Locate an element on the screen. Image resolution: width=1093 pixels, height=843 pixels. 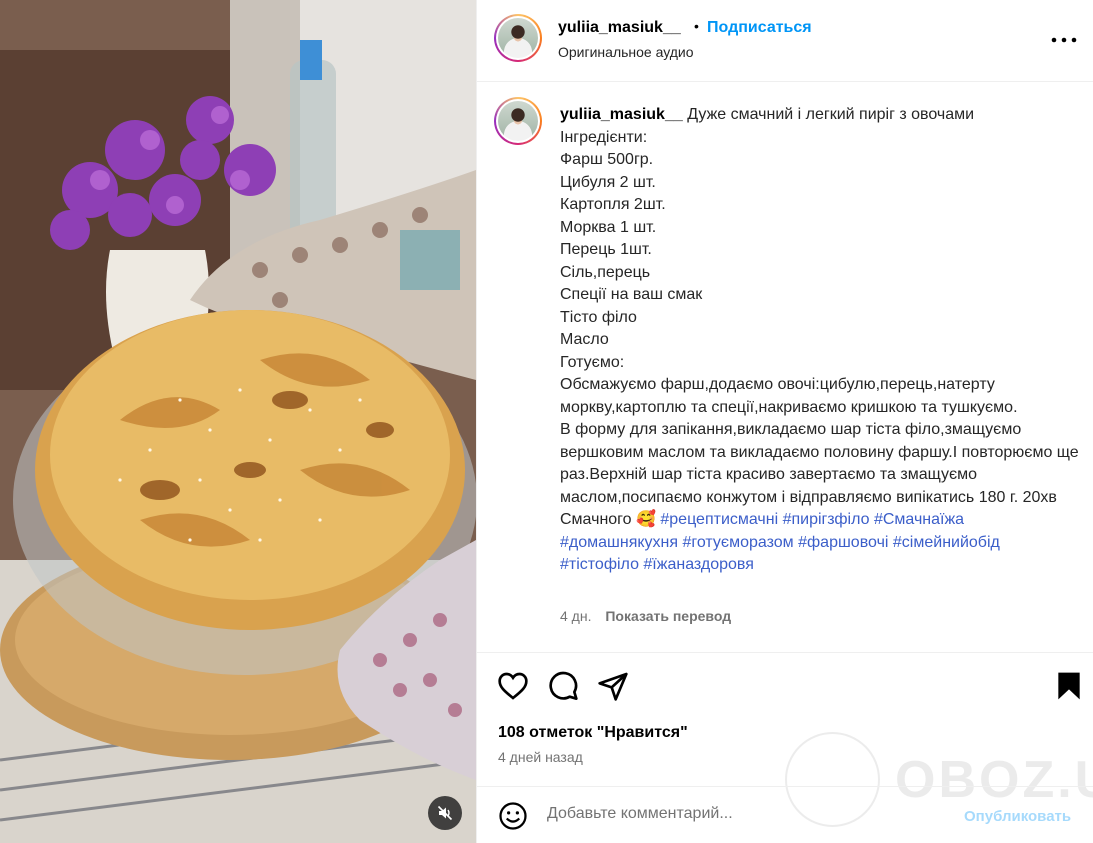
author-username: yuliia_masiuk__ is located at coordinates (619, 28).